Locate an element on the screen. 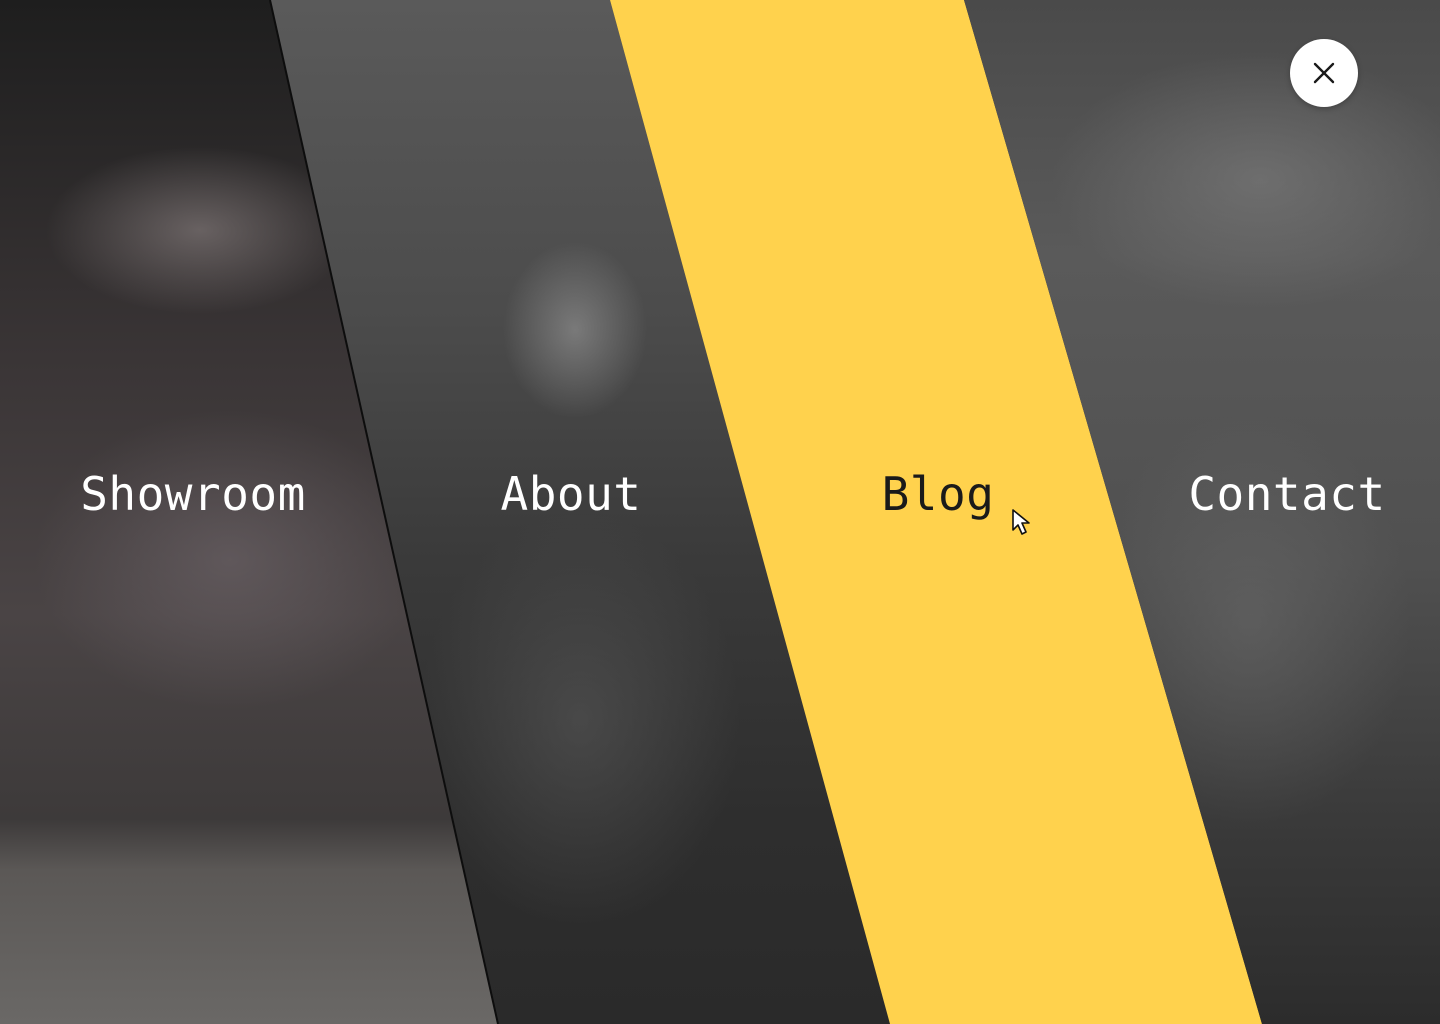 This screenshot has height=1024, width=1440. close-button is located at coordinates (1324, 73).